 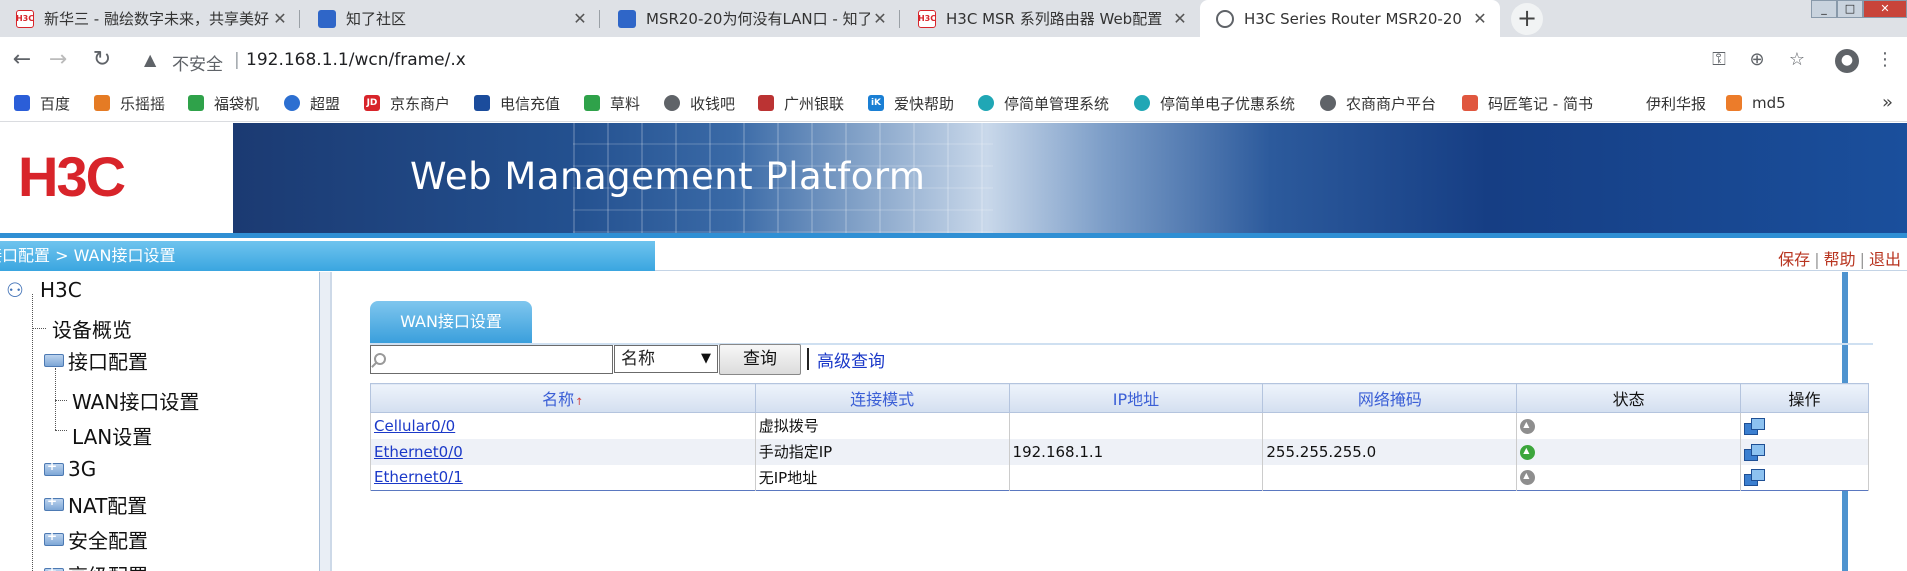 What do you see at coordinates (882, 398) in the screenshot?
I see `column-header-mode: 连接模式` at bounding box center [882, 398].